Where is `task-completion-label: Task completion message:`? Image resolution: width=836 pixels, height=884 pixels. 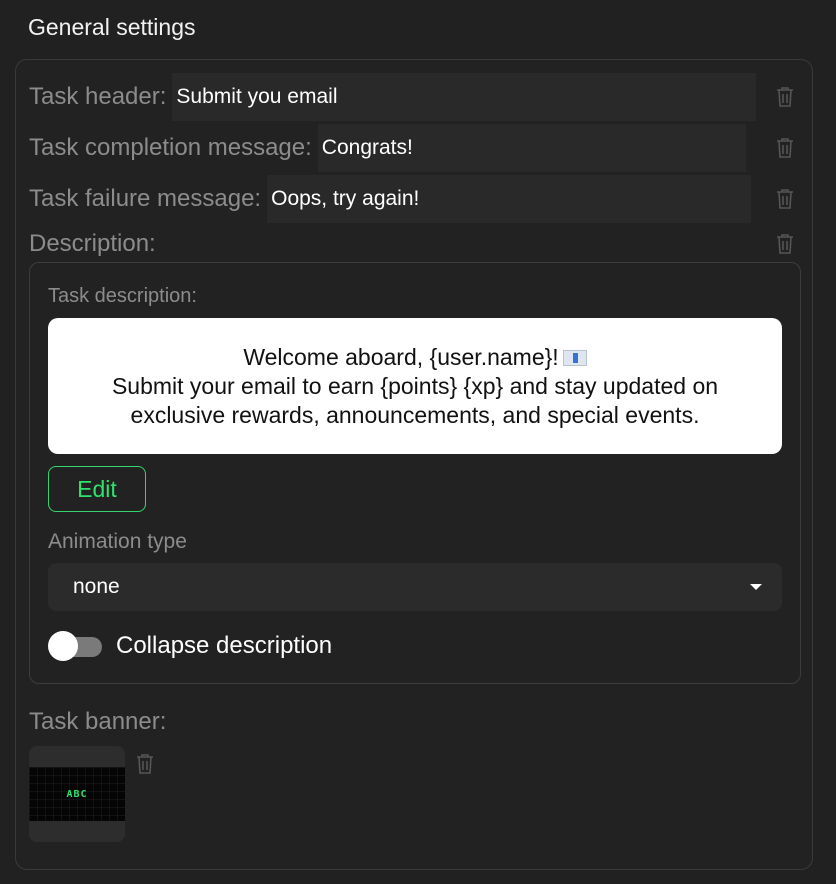
task-completion-label: Task completion message: is located at coordinates (170, 147).